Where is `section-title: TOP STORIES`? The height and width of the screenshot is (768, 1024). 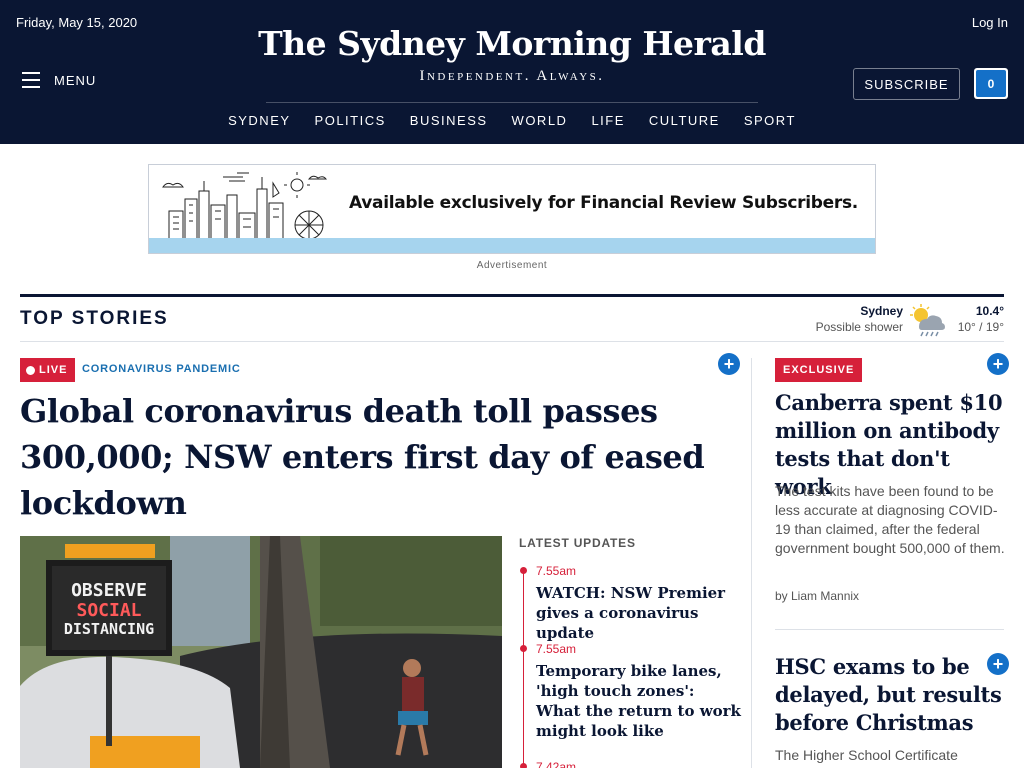
section-title: TOP STORIES is located at coordinates (94, 318).